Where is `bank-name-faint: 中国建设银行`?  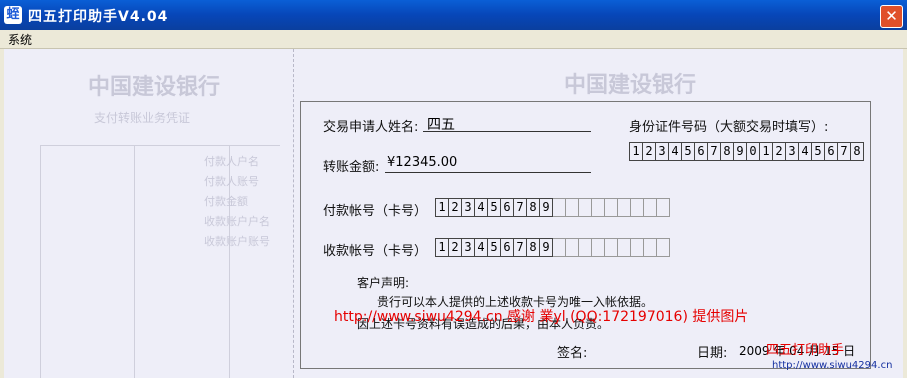 bank-name-faint: 中国建设银行 is located at coordinates (154, 87).